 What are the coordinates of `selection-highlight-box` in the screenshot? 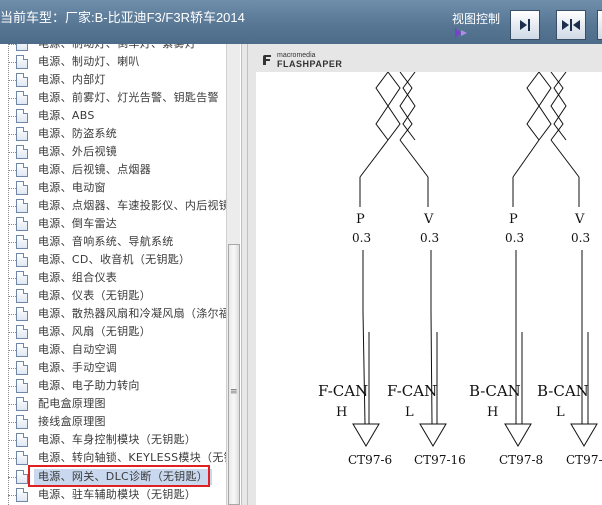 It's located at (119, 476).